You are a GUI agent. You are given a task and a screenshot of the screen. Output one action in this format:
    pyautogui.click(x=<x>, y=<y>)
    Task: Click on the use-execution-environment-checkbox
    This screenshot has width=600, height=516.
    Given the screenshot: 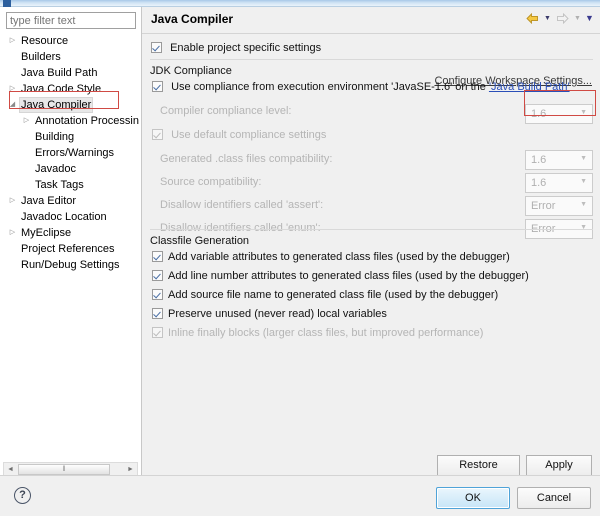 What is the action you would take?
    pyautogui.click(x=157, y=86)
    